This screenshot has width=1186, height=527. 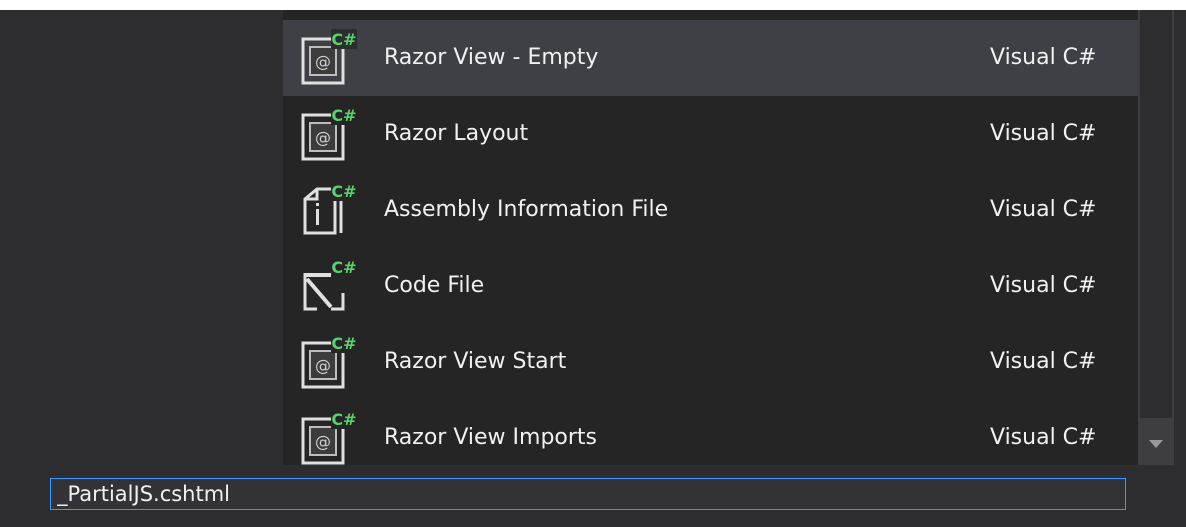 I want to click on item-name: Razor Layout, so click(x=456, y=133).